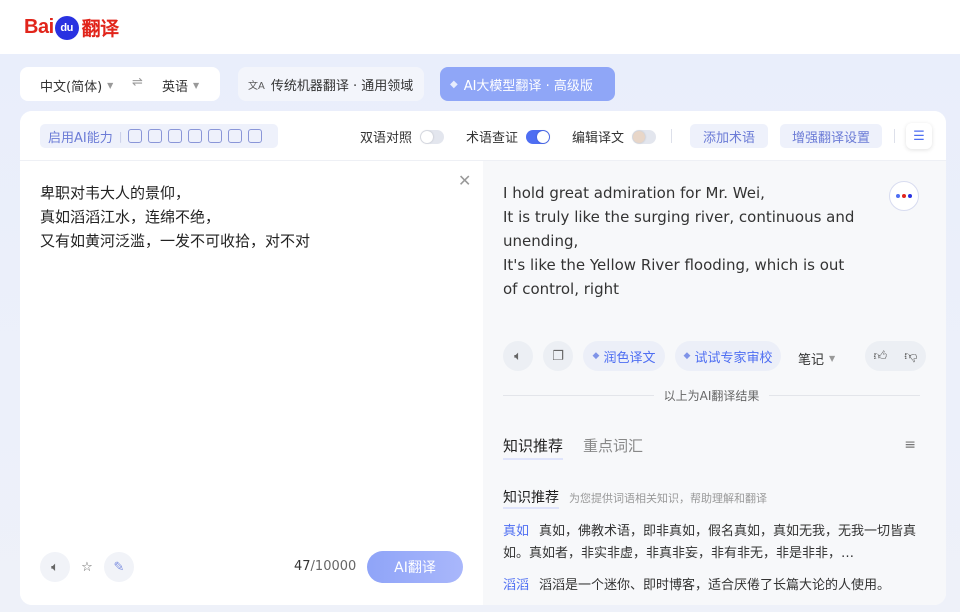 The height and width of the screenshot is (612, 960). What do you see at coordinates (492, 138) in the screenshot?
I see `term-check-label: 术语查证` at bounding box center [492, 138].